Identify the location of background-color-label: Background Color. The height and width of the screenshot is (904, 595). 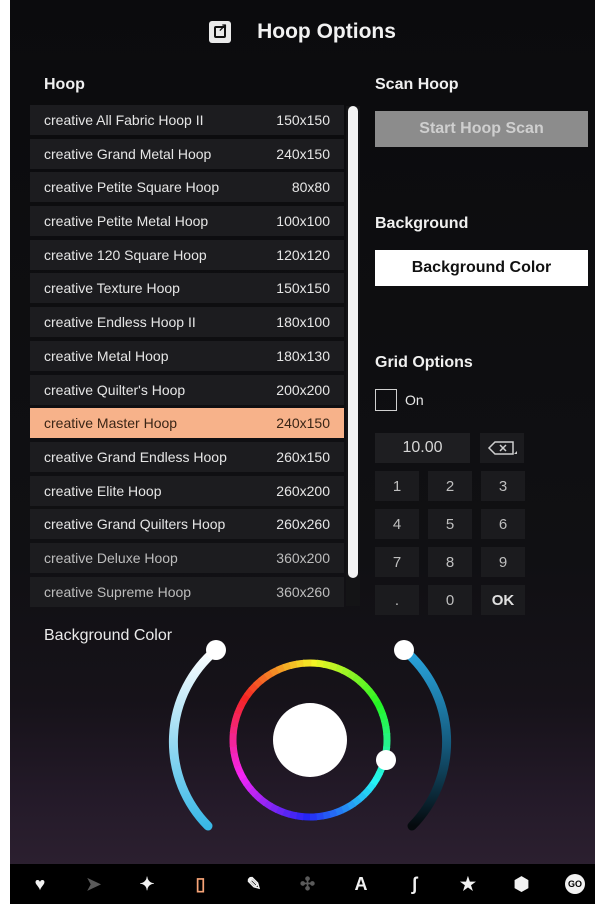
(108, 635).